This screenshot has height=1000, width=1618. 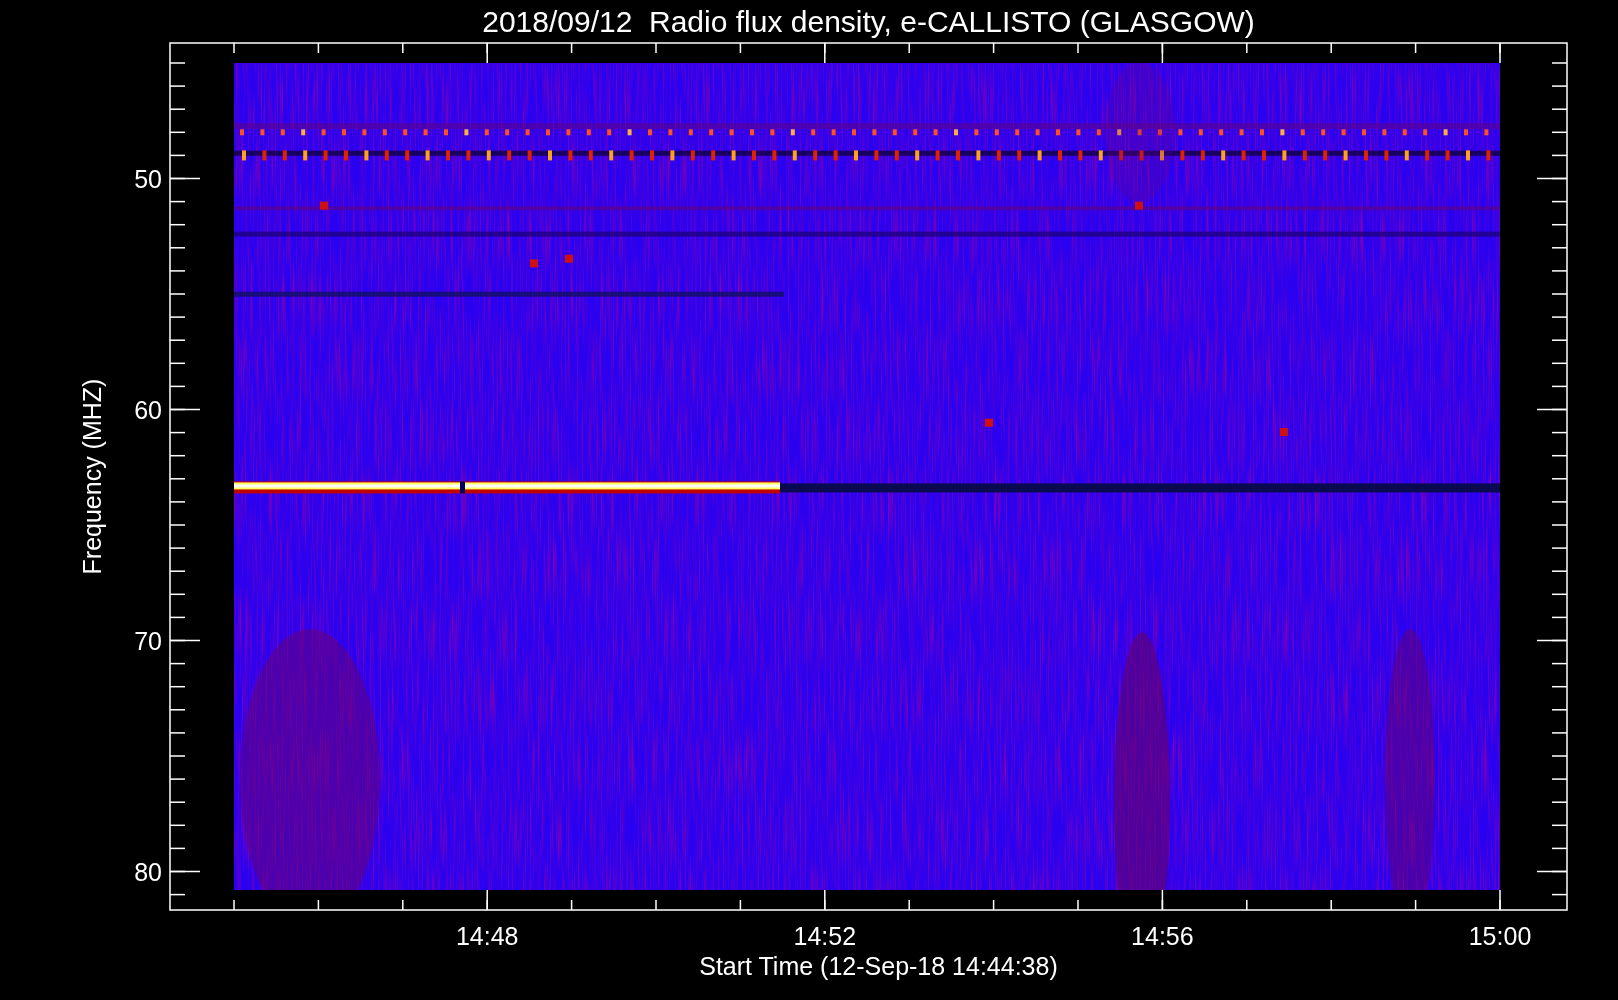 What do you see at coordinates (148, 409) in the screenshot?
I see `y-tick-label: 60` at bounding box center [148, 409].